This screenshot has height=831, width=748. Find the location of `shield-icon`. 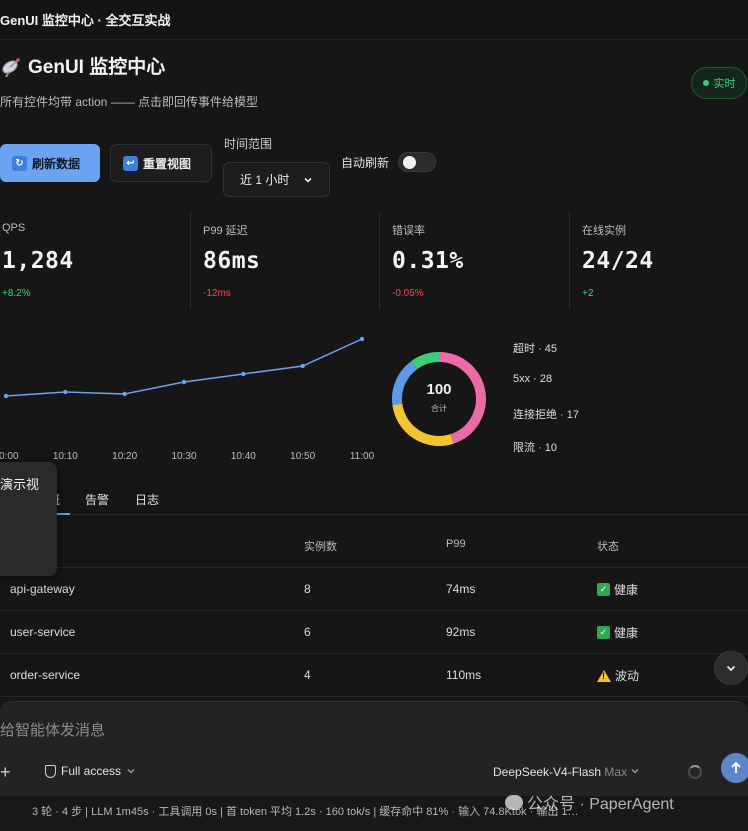

shield-icon is located at coordinates (50, 771).